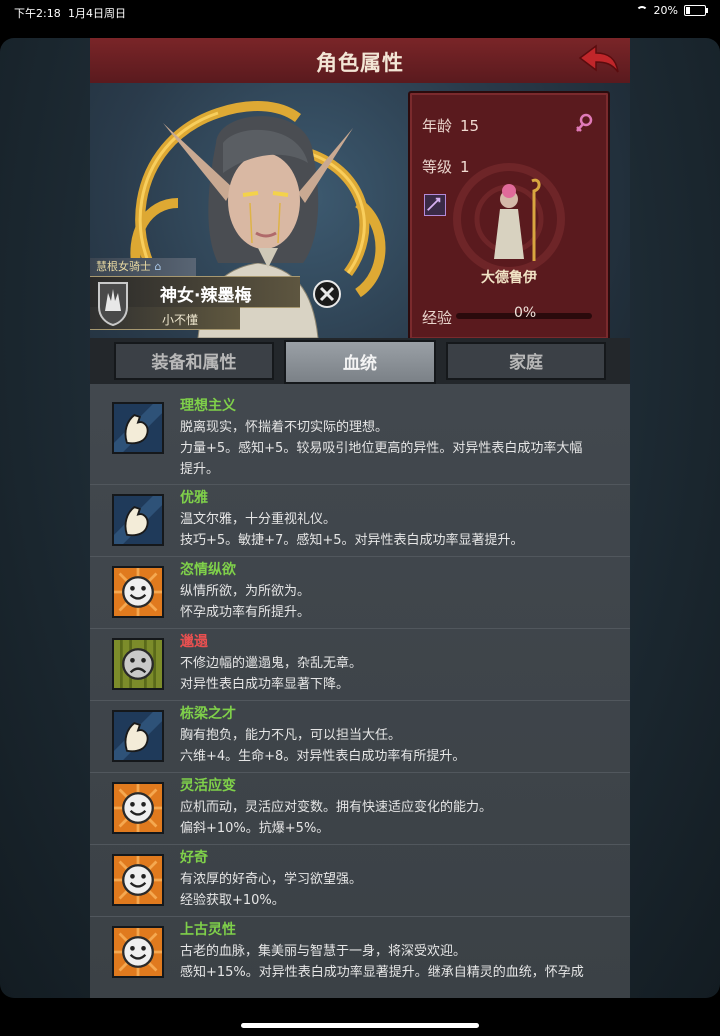  What do you see at coordinates (526, 361) in the screenshot?
I see `tab-family: 家庭` at bounding box center [526, 361].